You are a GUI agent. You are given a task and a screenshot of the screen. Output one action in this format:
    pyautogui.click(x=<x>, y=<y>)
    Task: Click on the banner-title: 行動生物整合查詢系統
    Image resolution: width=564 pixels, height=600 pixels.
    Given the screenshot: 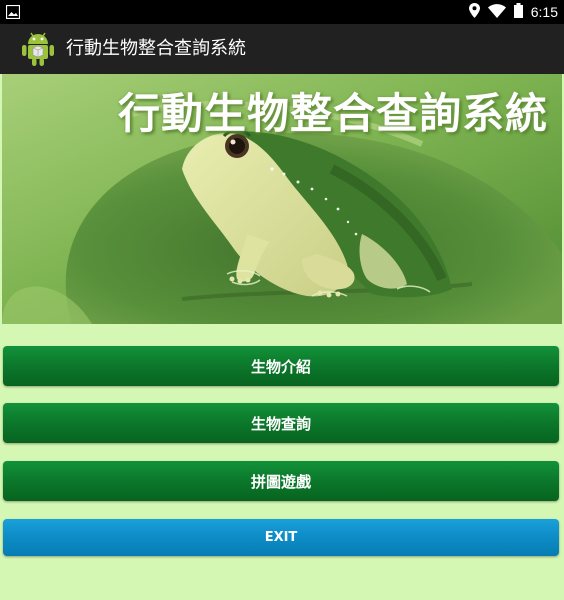 What is the action you would take?
    pyautogui.click(x=332, y=113)
    